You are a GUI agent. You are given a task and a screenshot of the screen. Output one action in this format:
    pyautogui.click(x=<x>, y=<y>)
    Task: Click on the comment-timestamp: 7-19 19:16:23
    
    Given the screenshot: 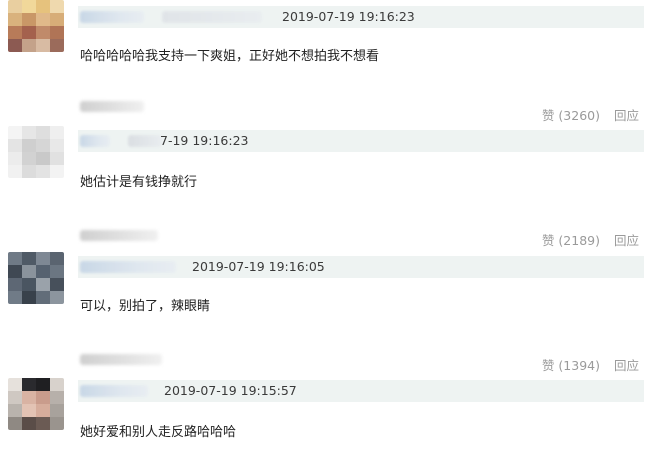 What is the action you would take?
    pyautogui.click(x=204, y=140)
    